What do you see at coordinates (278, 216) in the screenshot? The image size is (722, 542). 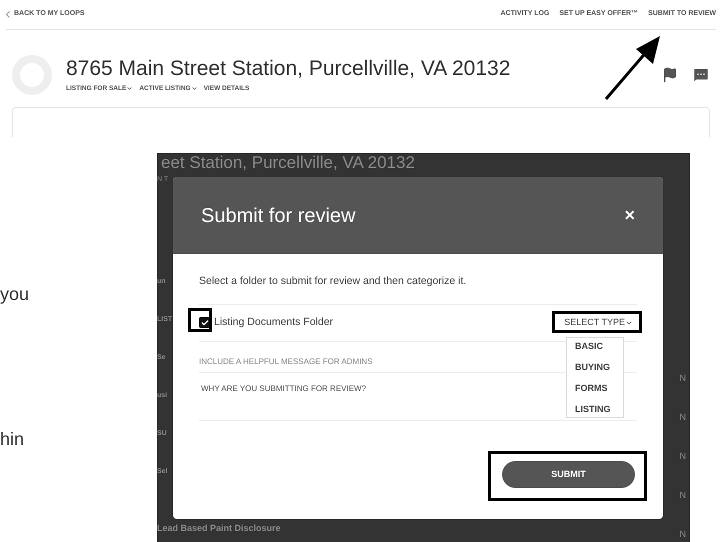 I see `modal-title: Submit for review` at bounding box center [278, 216].